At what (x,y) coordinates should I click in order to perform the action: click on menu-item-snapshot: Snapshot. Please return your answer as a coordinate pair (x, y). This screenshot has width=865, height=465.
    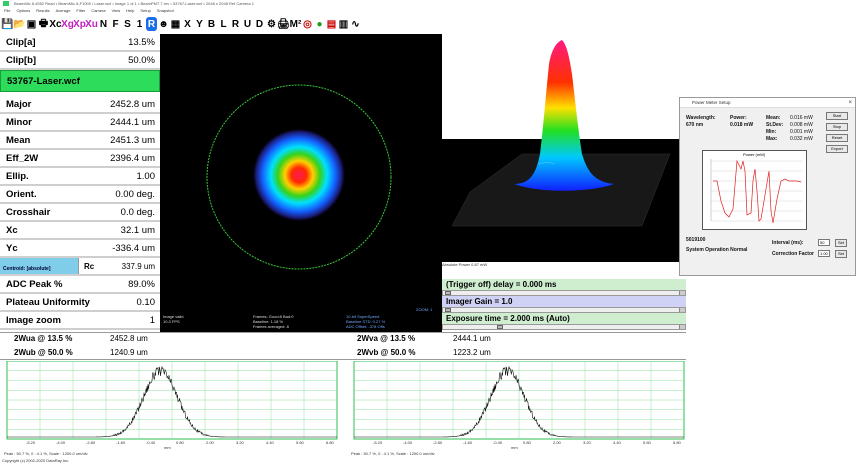
    Looking at the image, I should click on (165, 10).